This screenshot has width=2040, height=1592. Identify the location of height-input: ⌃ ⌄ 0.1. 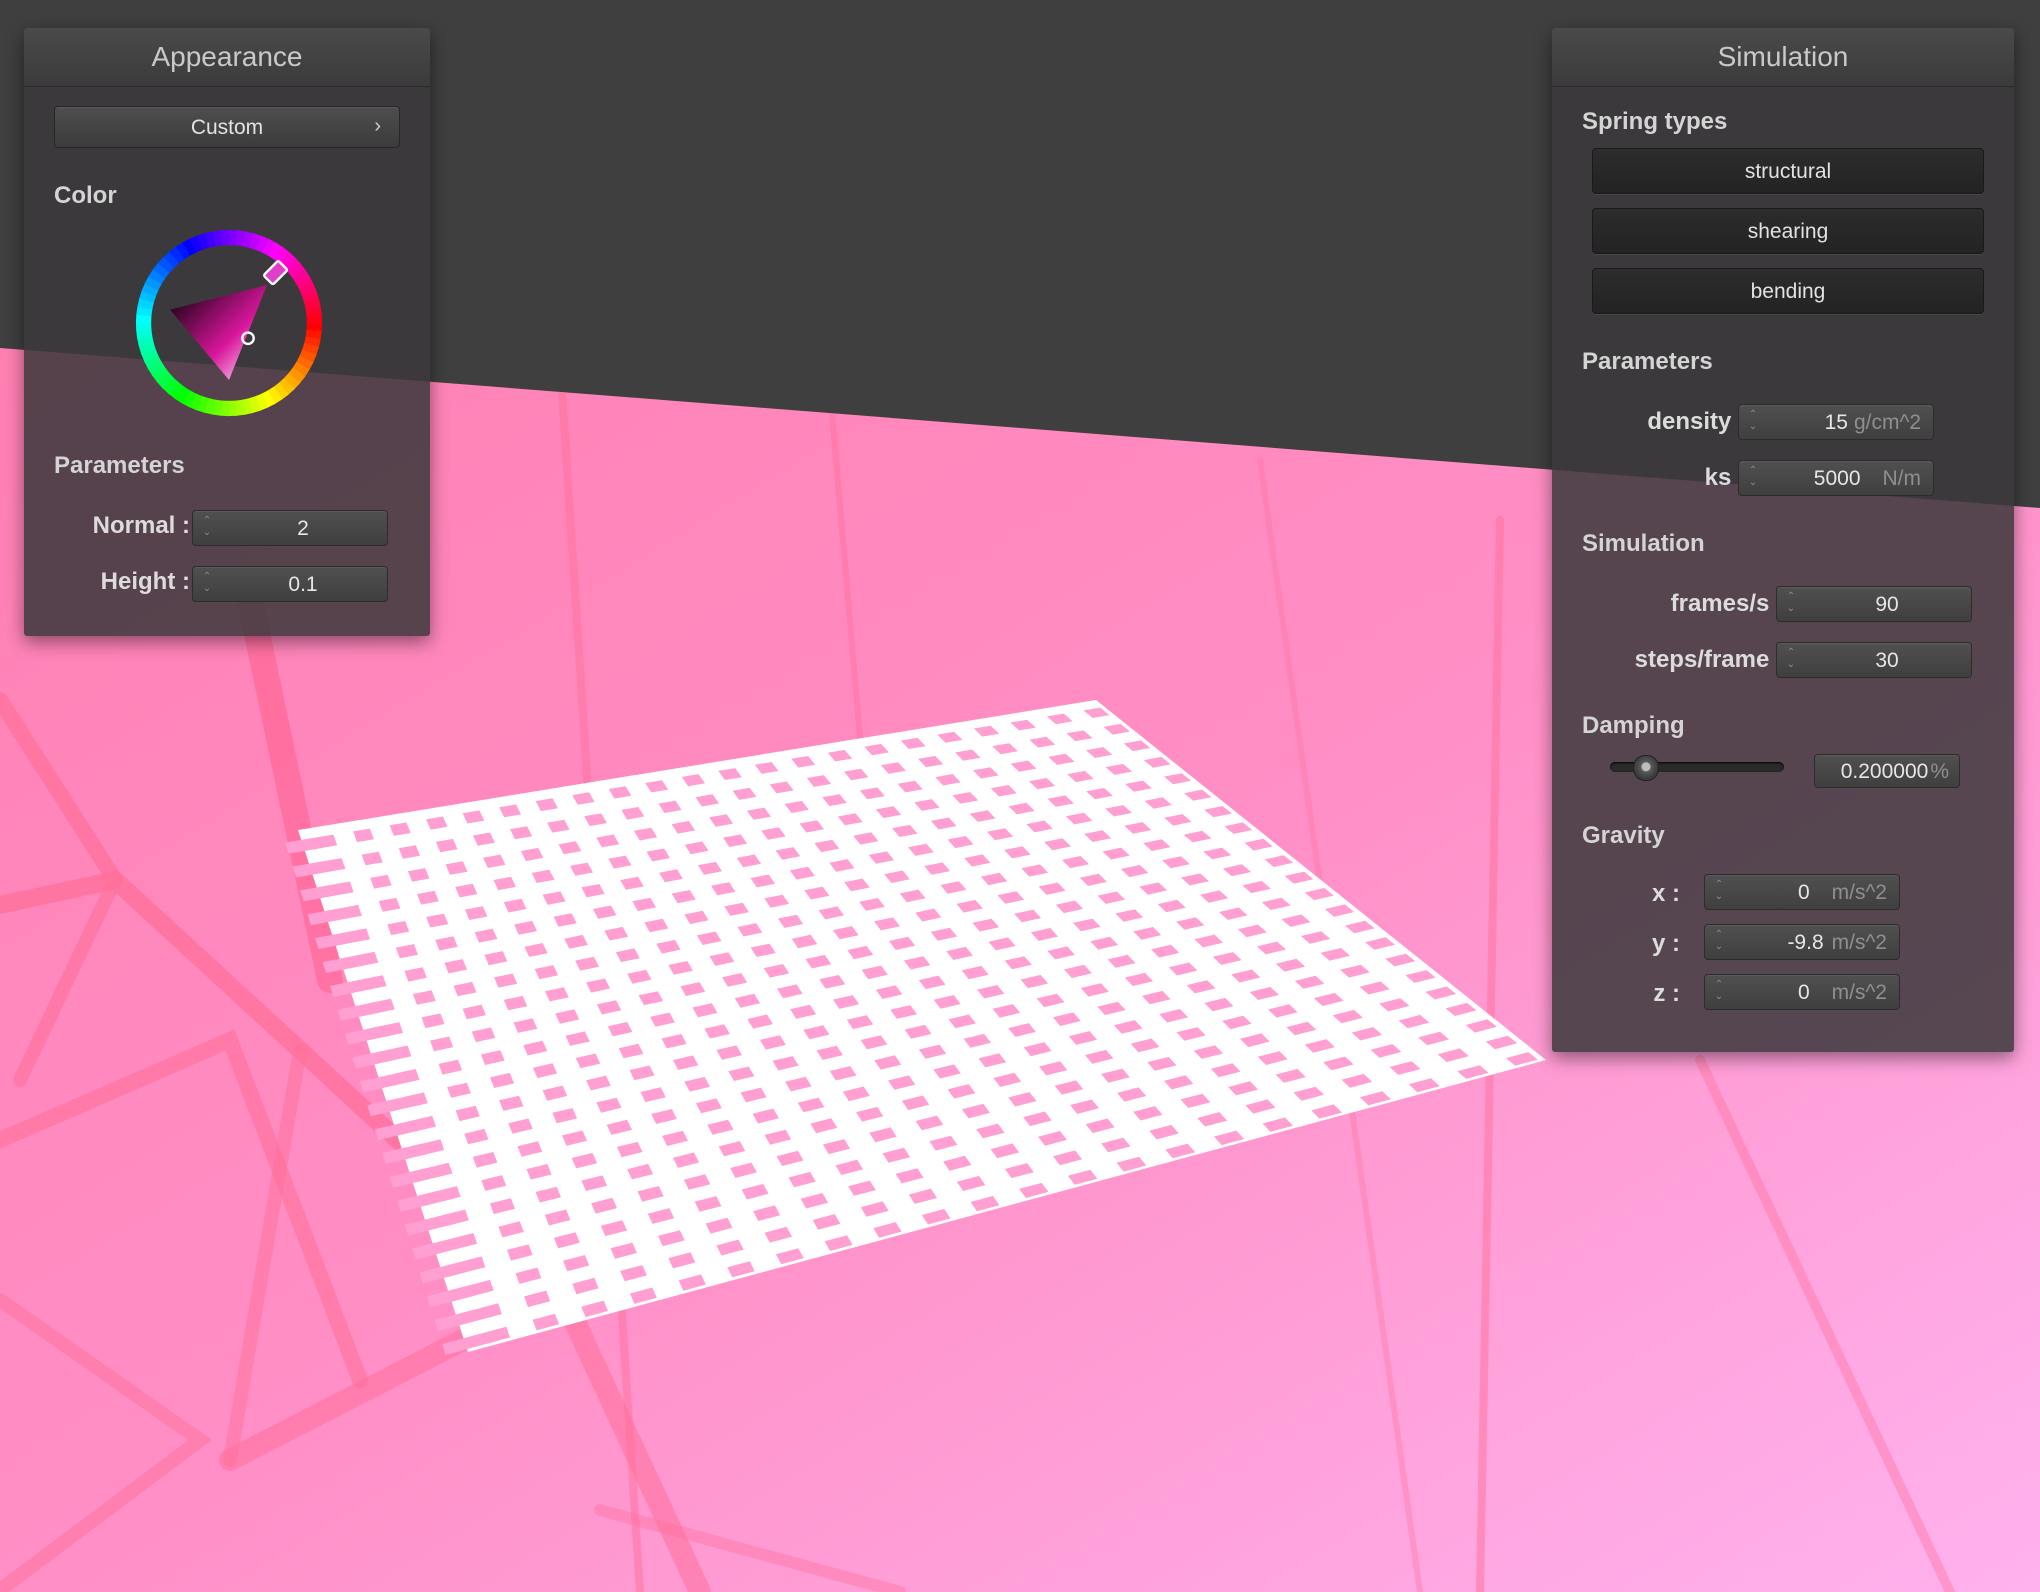
(290, 584).